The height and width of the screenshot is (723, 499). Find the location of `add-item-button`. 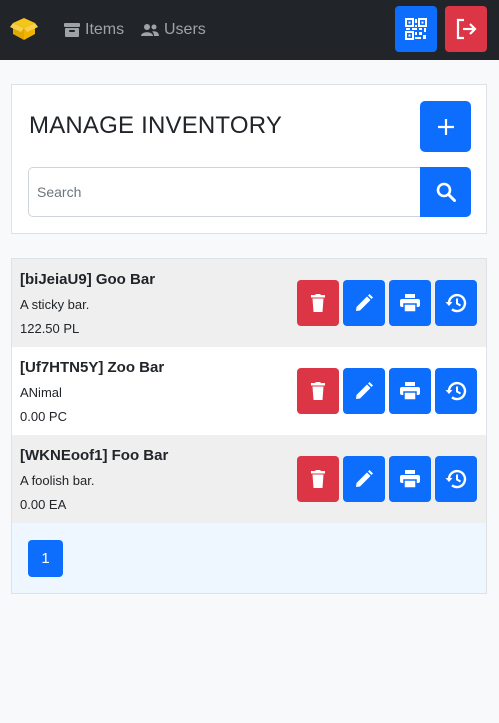

add-item-button is located at coordinates (445, 126).